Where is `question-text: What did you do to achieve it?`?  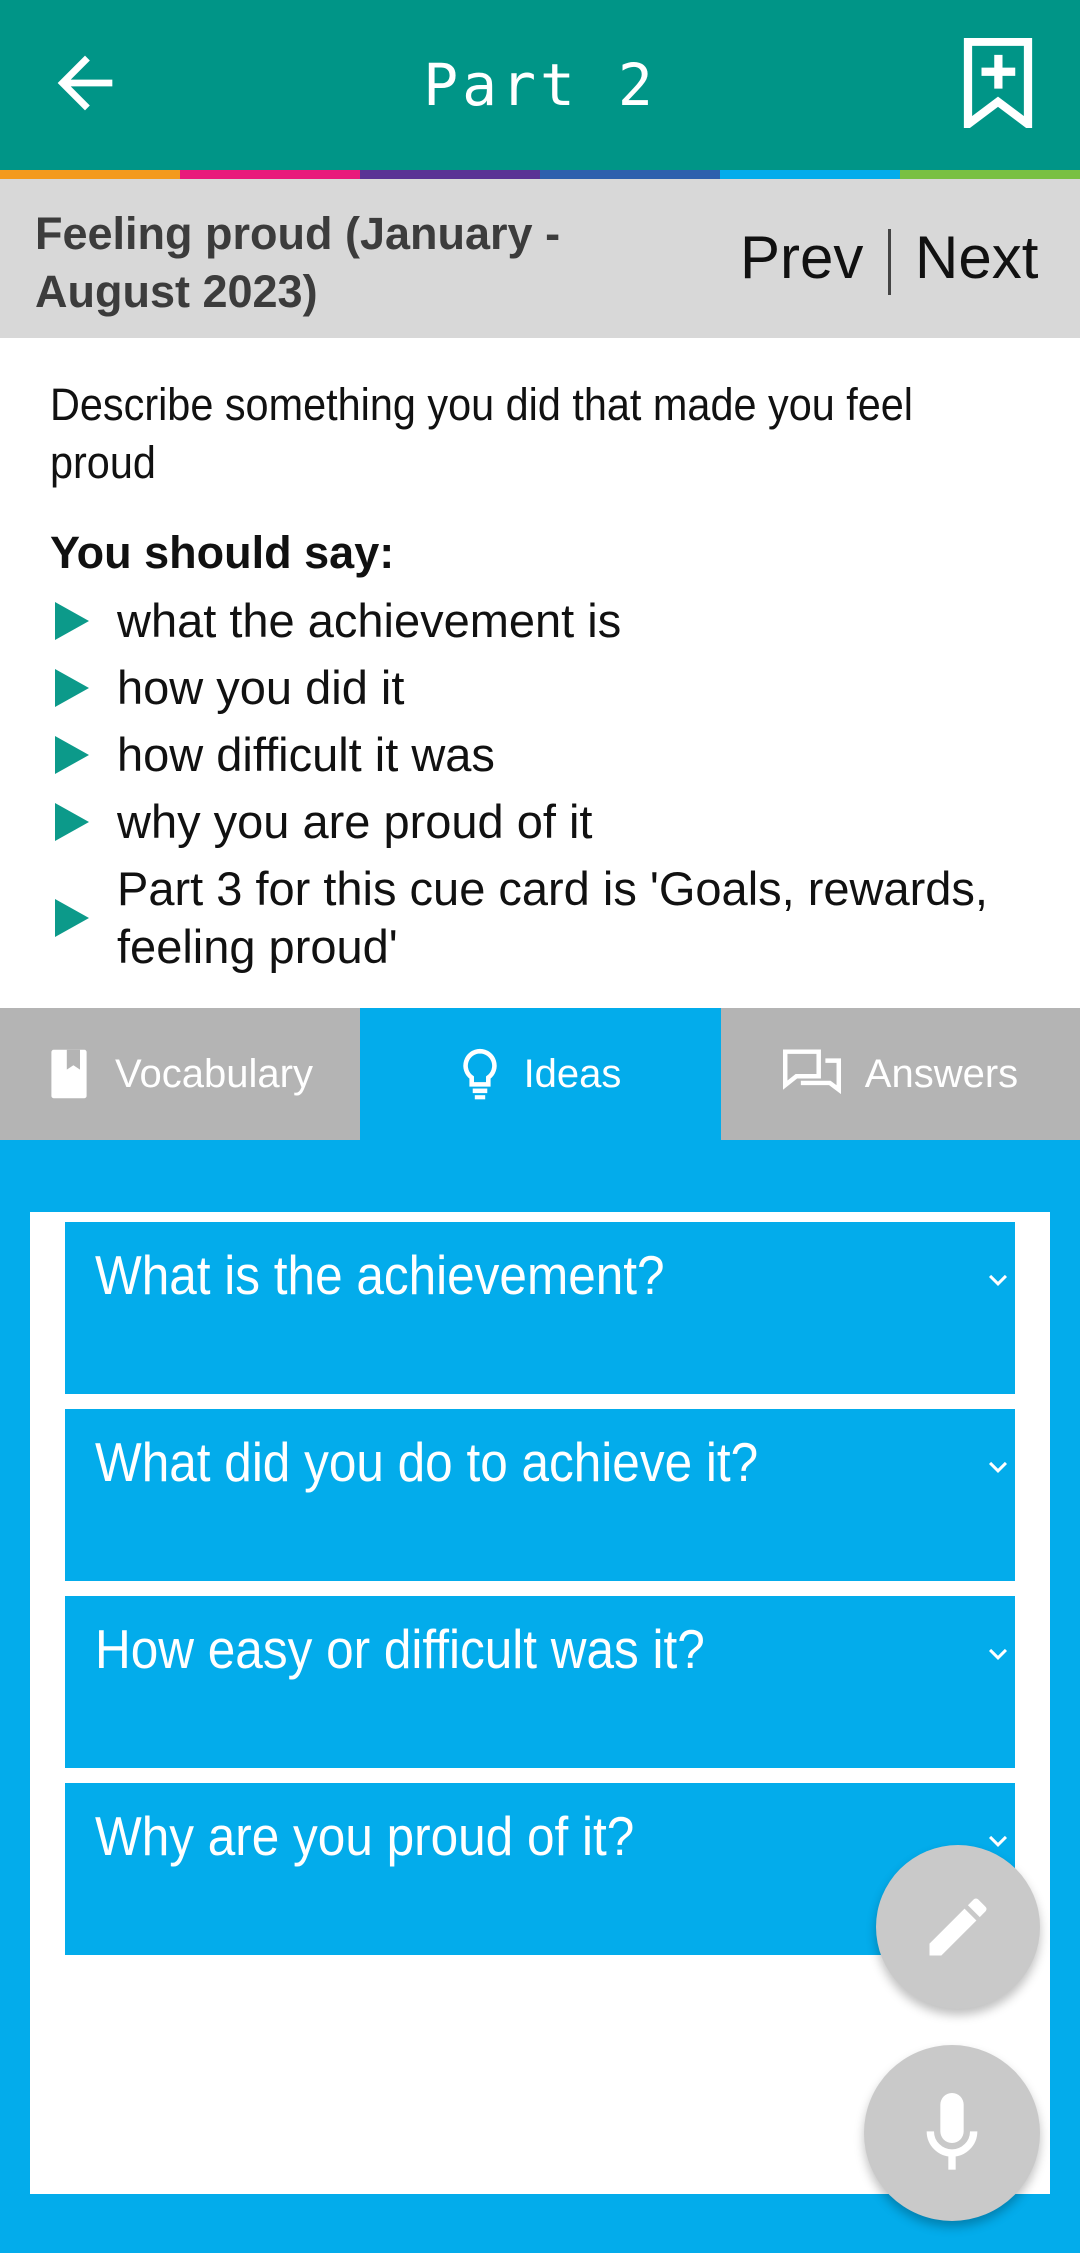 question-text: What did you do to achieve it? is located at coordinates (427, 1462).